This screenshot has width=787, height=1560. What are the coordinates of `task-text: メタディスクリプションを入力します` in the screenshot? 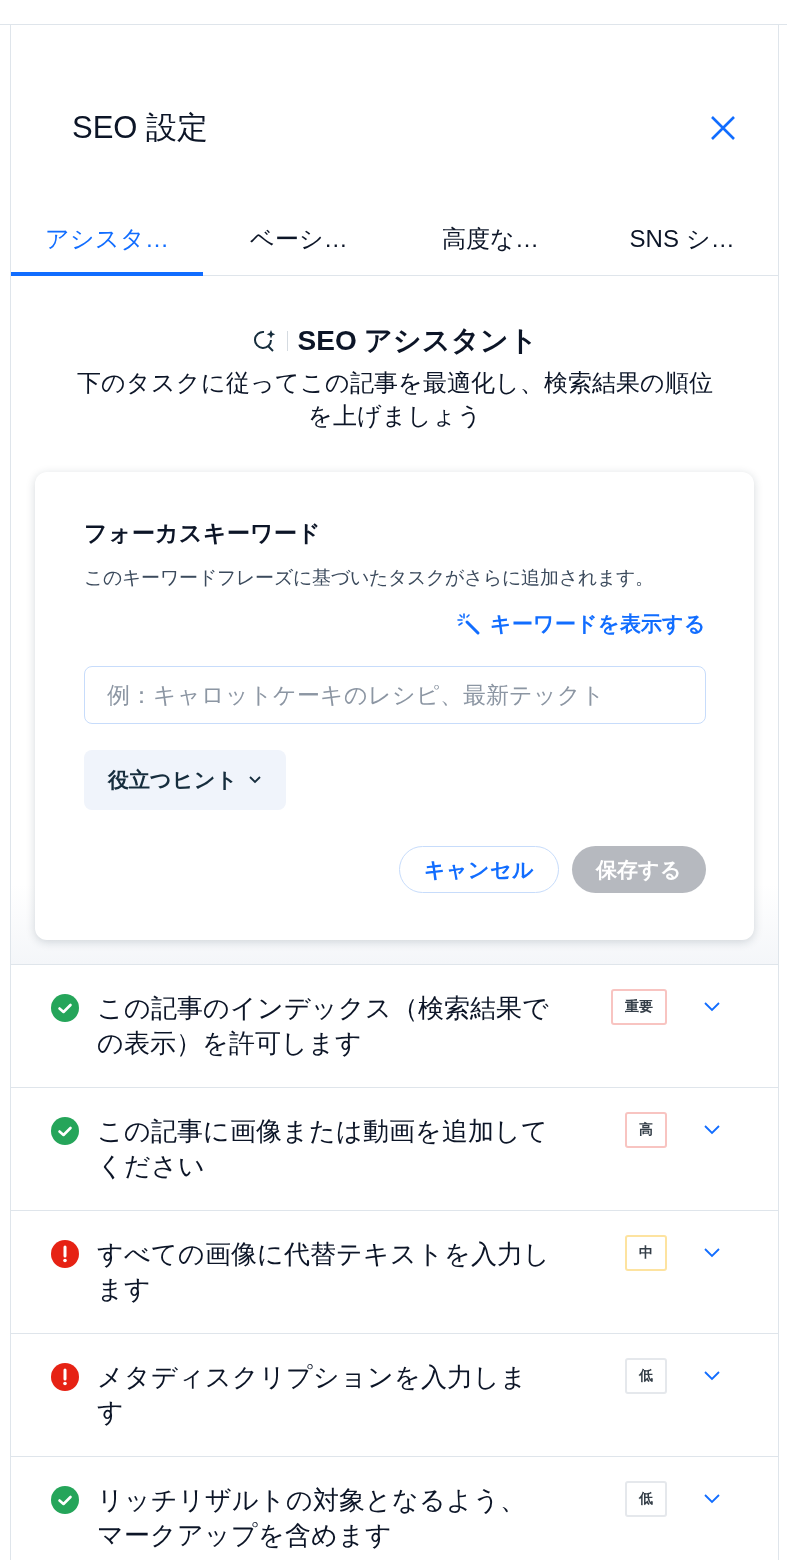 It's located at (312, 1395).